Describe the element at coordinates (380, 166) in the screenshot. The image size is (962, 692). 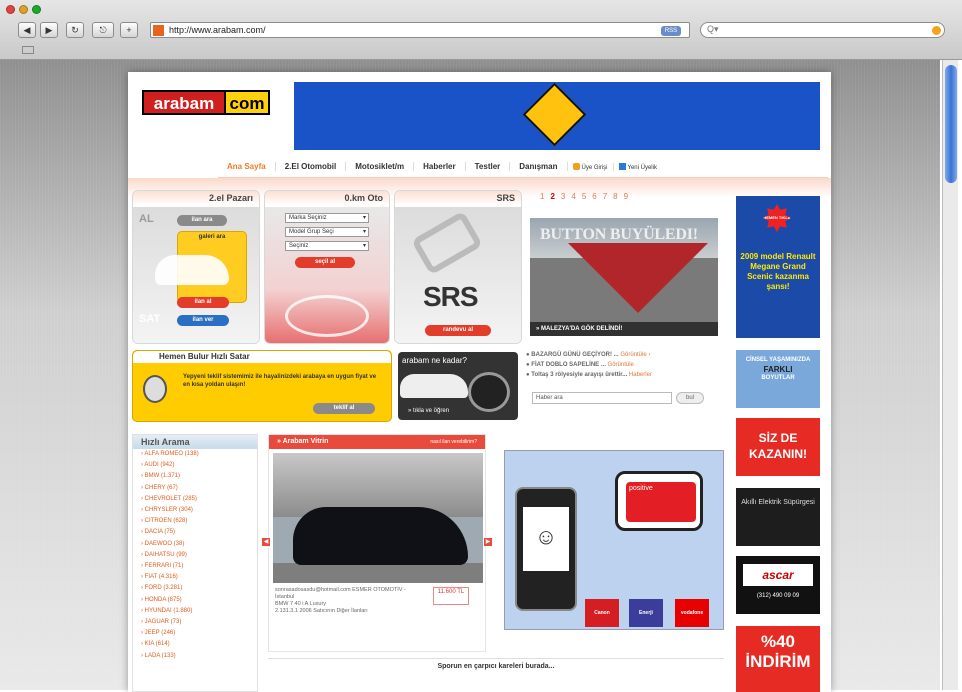
I see `nav-item-motorcycles: Motosiklet/m` at that location.